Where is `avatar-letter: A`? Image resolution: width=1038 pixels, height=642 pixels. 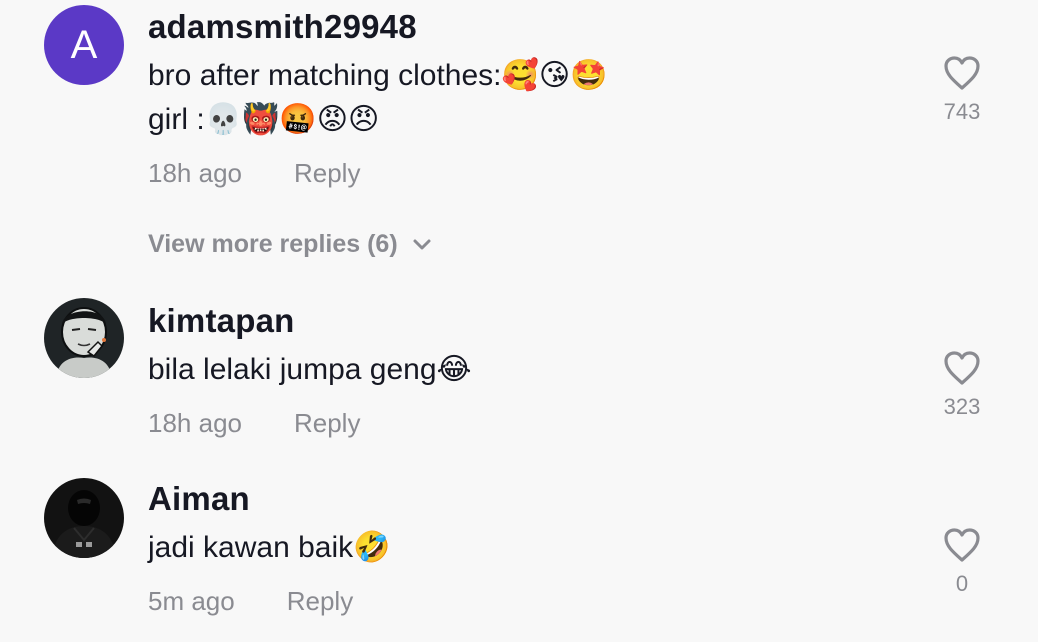
avatar-letter: A is located at coordinates (84, 44).